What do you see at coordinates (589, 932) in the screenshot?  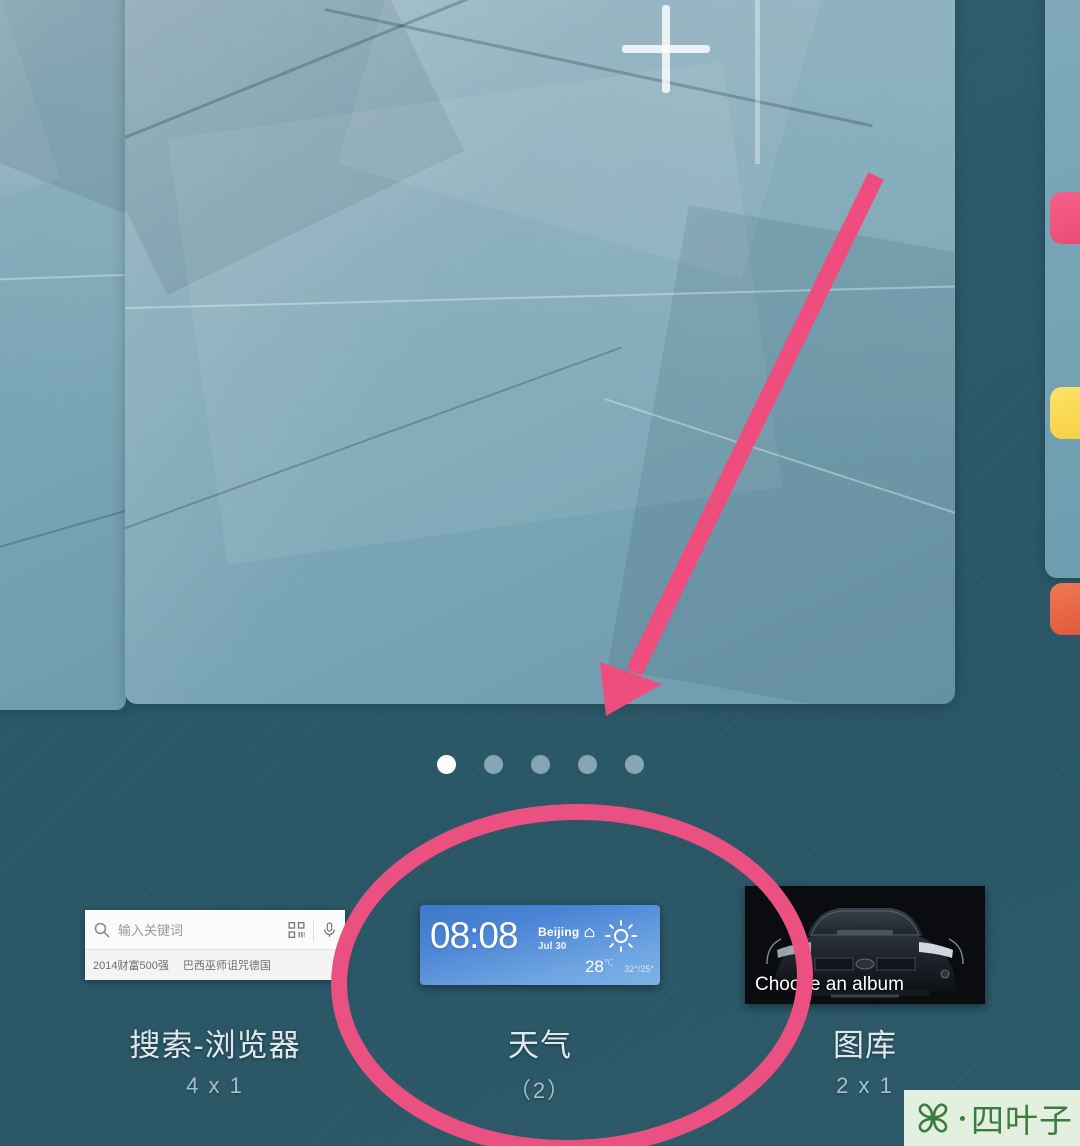 I see `home-icon` at bounding box center [589, 932].